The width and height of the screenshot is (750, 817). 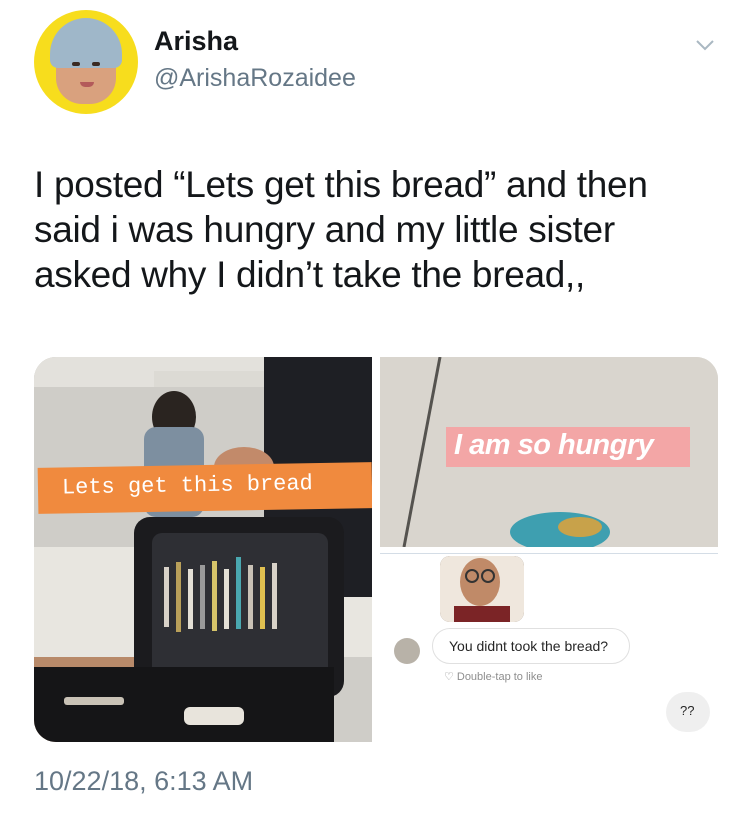 What do you see at coordinates (705, 45) in the screenshot?
I see `chevron-down-icon` at bounding box center [705, 45].